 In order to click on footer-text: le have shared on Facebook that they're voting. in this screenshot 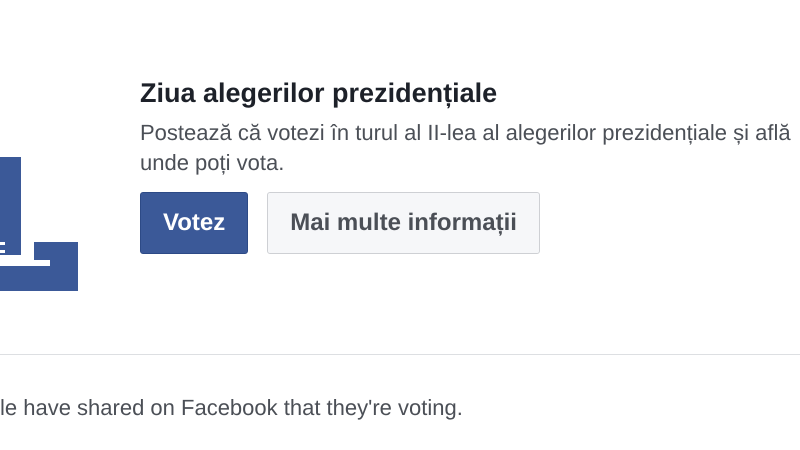, I will do `click(232, 408)`.